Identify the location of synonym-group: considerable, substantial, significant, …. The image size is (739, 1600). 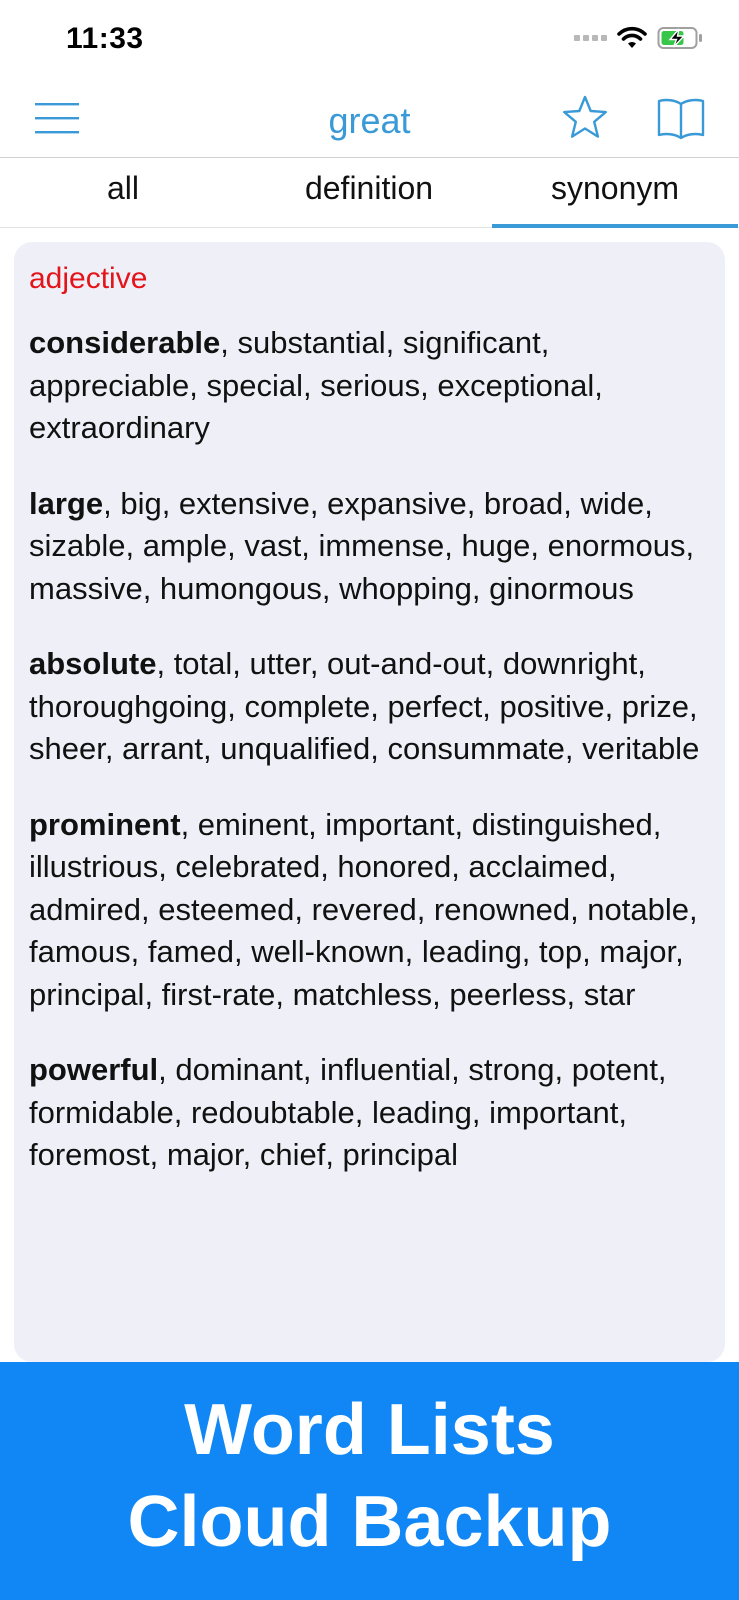
(369, 386).